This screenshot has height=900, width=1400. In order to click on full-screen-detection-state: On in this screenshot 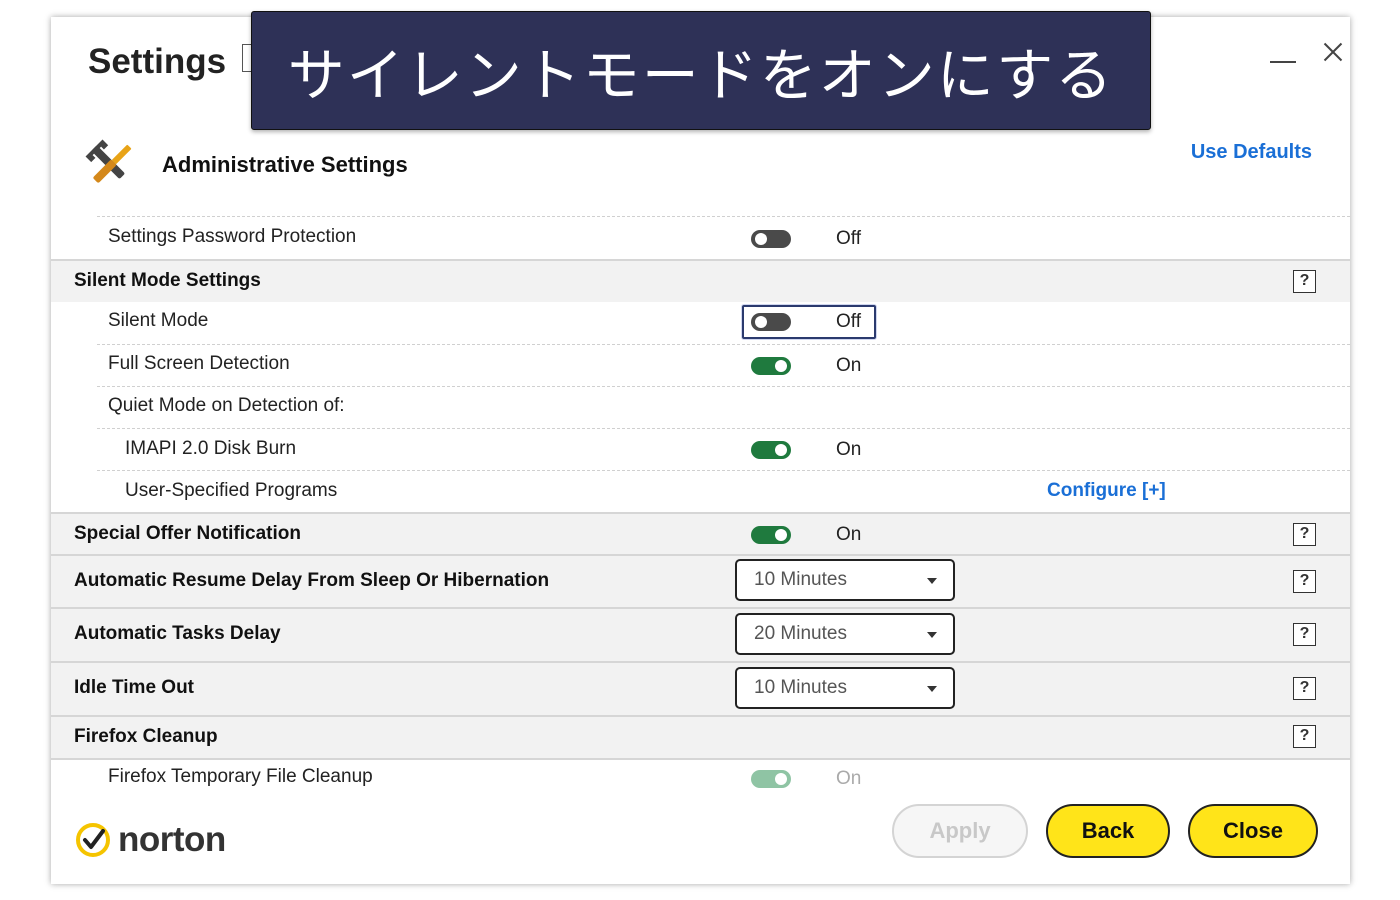, I will do `click(849, 365)`.